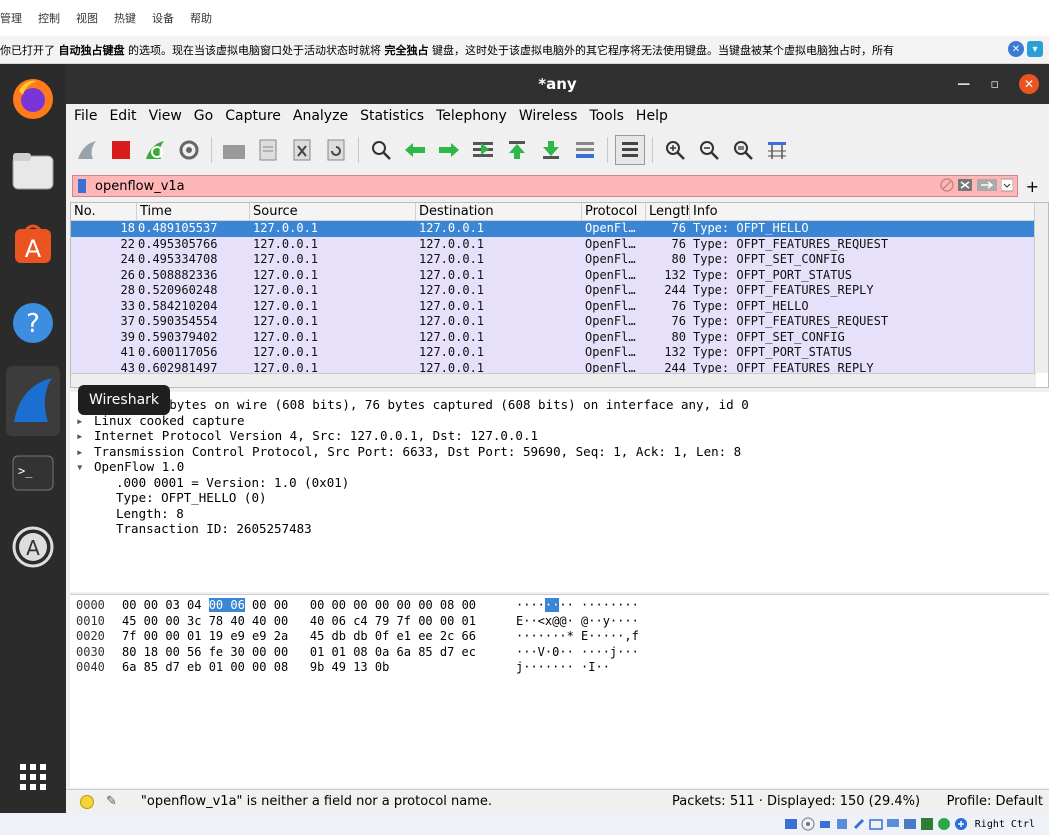  Describe the element at coordinates (869, 211) in the screenshot. I see `col-header-info: Info` at that location.